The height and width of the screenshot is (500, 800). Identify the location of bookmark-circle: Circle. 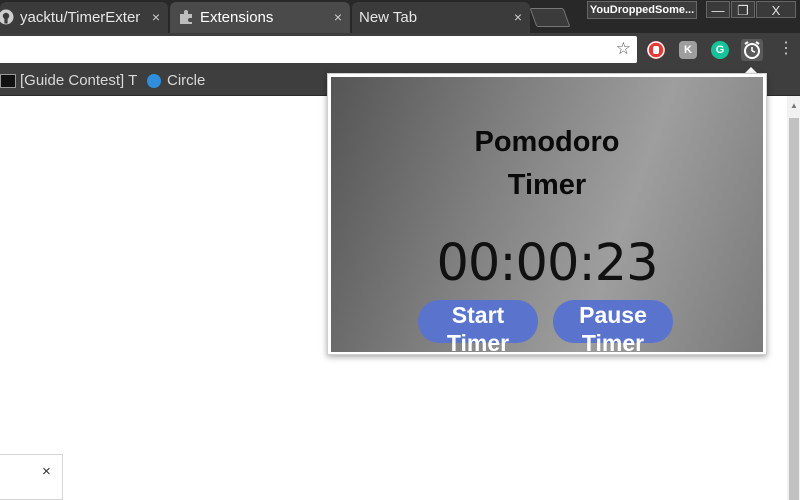
(176, 80).